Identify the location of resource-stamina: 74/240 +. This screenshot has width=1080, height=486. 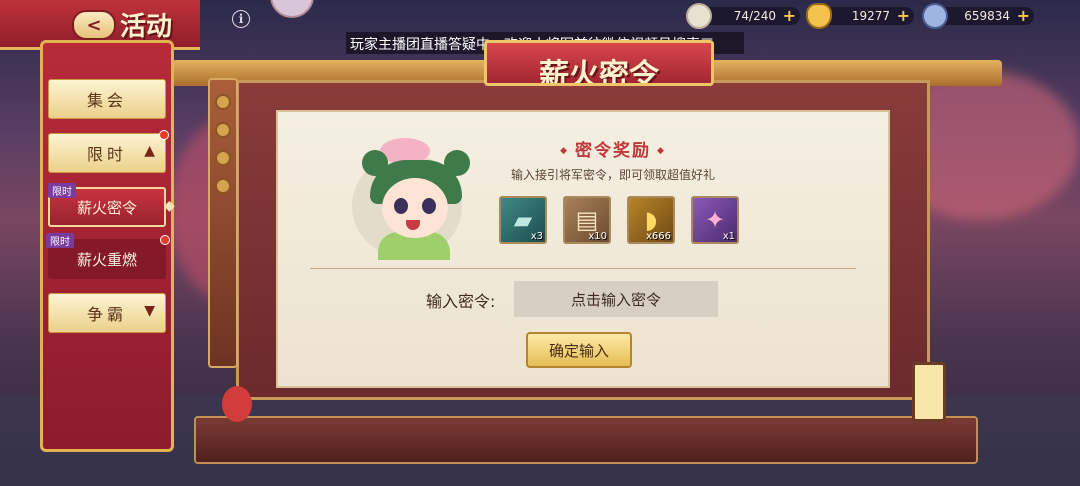
(743, 16).